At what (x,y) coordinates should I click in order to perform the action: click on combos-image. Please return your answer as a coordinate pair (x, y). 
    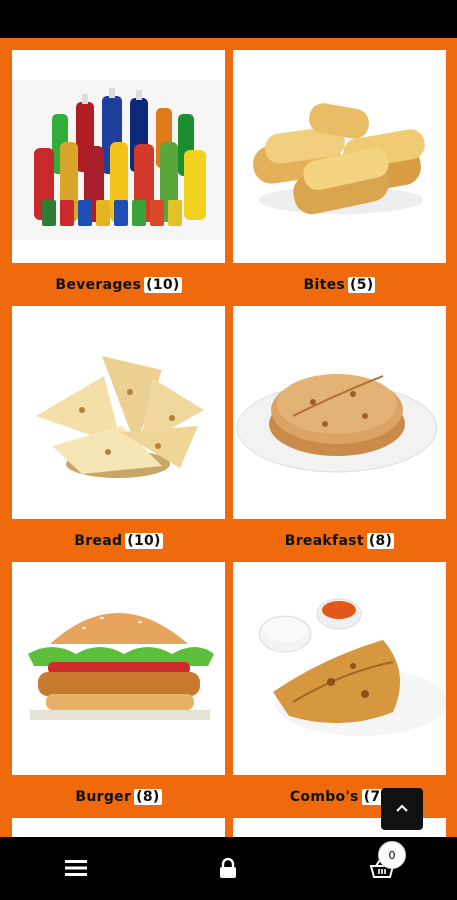
    Looking at the image, I should click on (352, 667).